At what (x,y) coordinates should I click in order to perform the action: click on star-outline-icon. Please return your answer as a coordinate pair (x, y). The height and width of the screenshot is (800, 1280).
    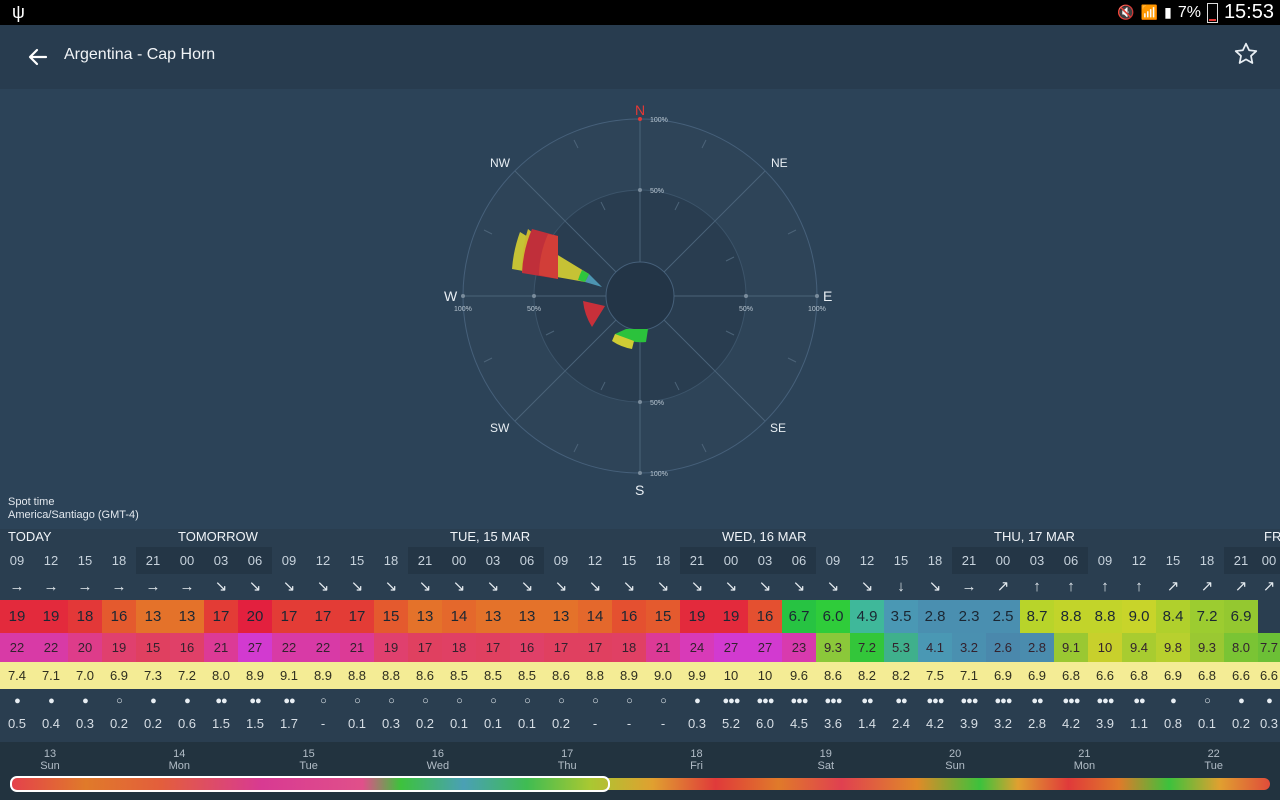
    Looking at the image, I should click on (1246, 55).